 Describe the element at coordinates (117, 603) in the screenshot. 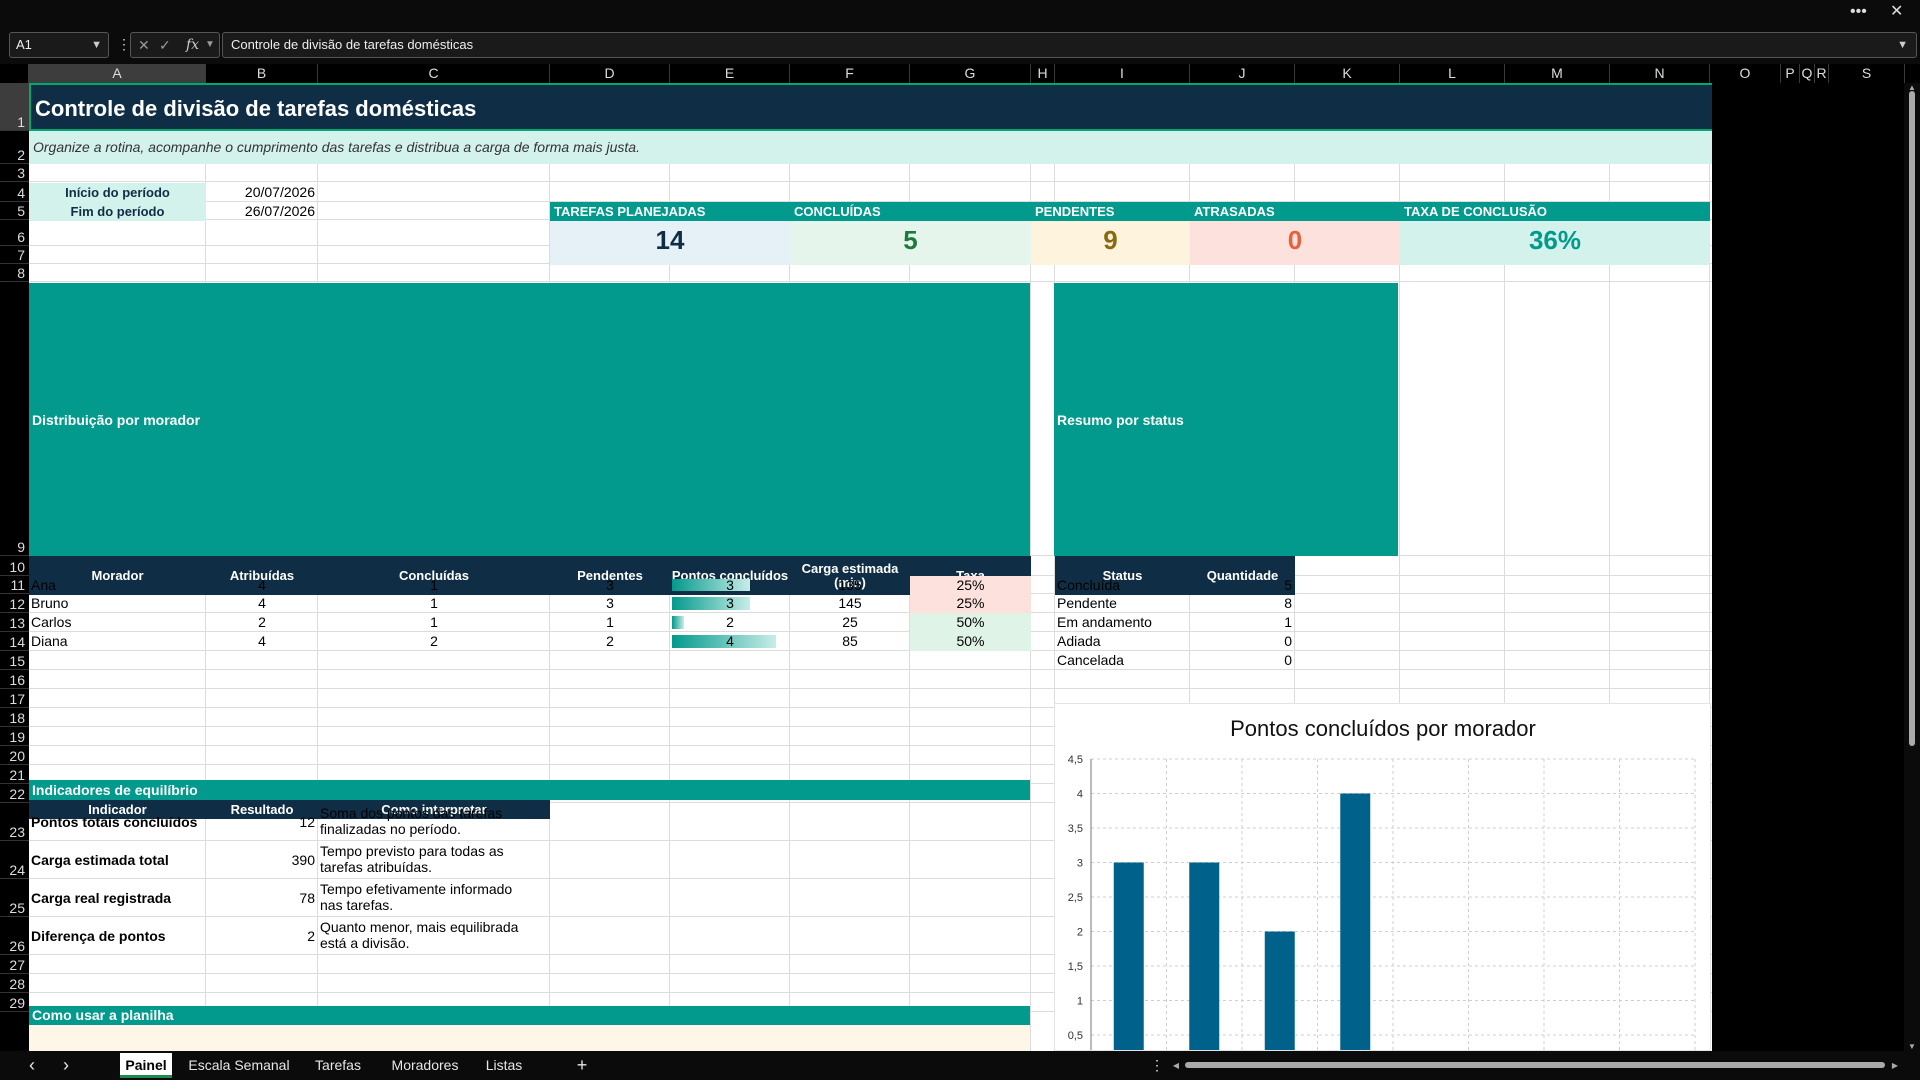

I see `residents-cell-name: Bruno` at that location.